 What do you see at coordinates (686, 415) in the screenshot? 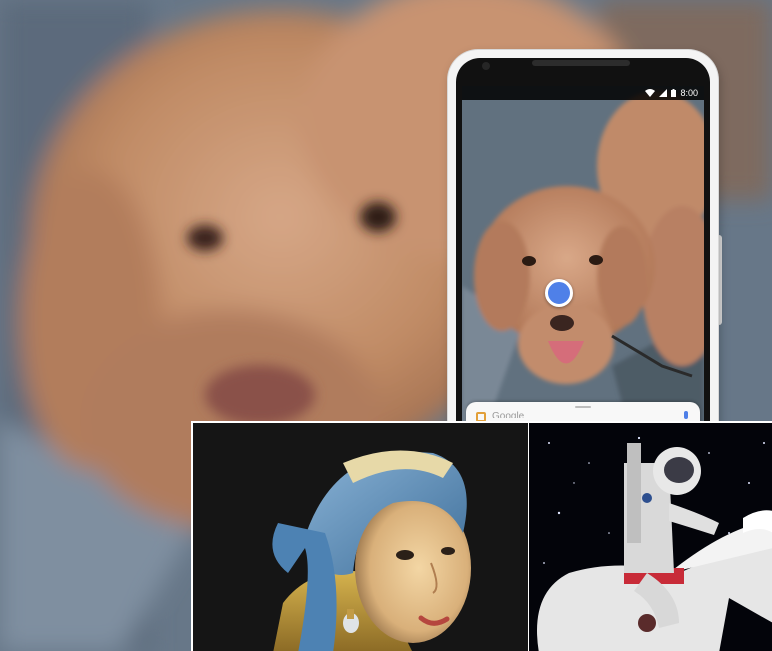
I see `mic-icon` at bounding box center [686, 415].